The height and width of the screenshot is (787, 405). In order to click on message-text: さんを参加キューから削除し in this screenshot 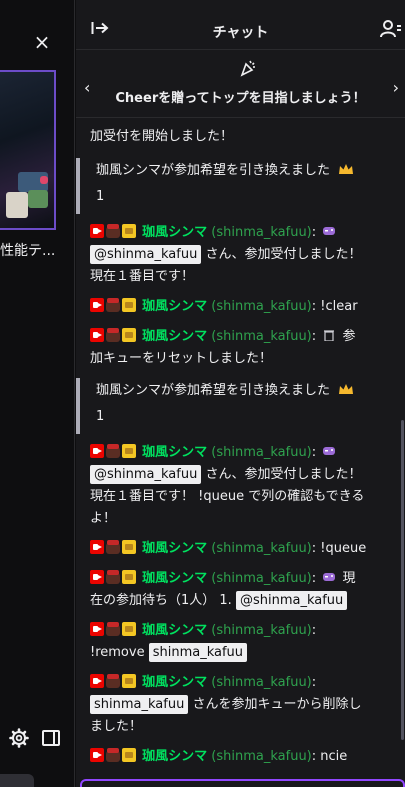, I will do `click(277, 704)`.